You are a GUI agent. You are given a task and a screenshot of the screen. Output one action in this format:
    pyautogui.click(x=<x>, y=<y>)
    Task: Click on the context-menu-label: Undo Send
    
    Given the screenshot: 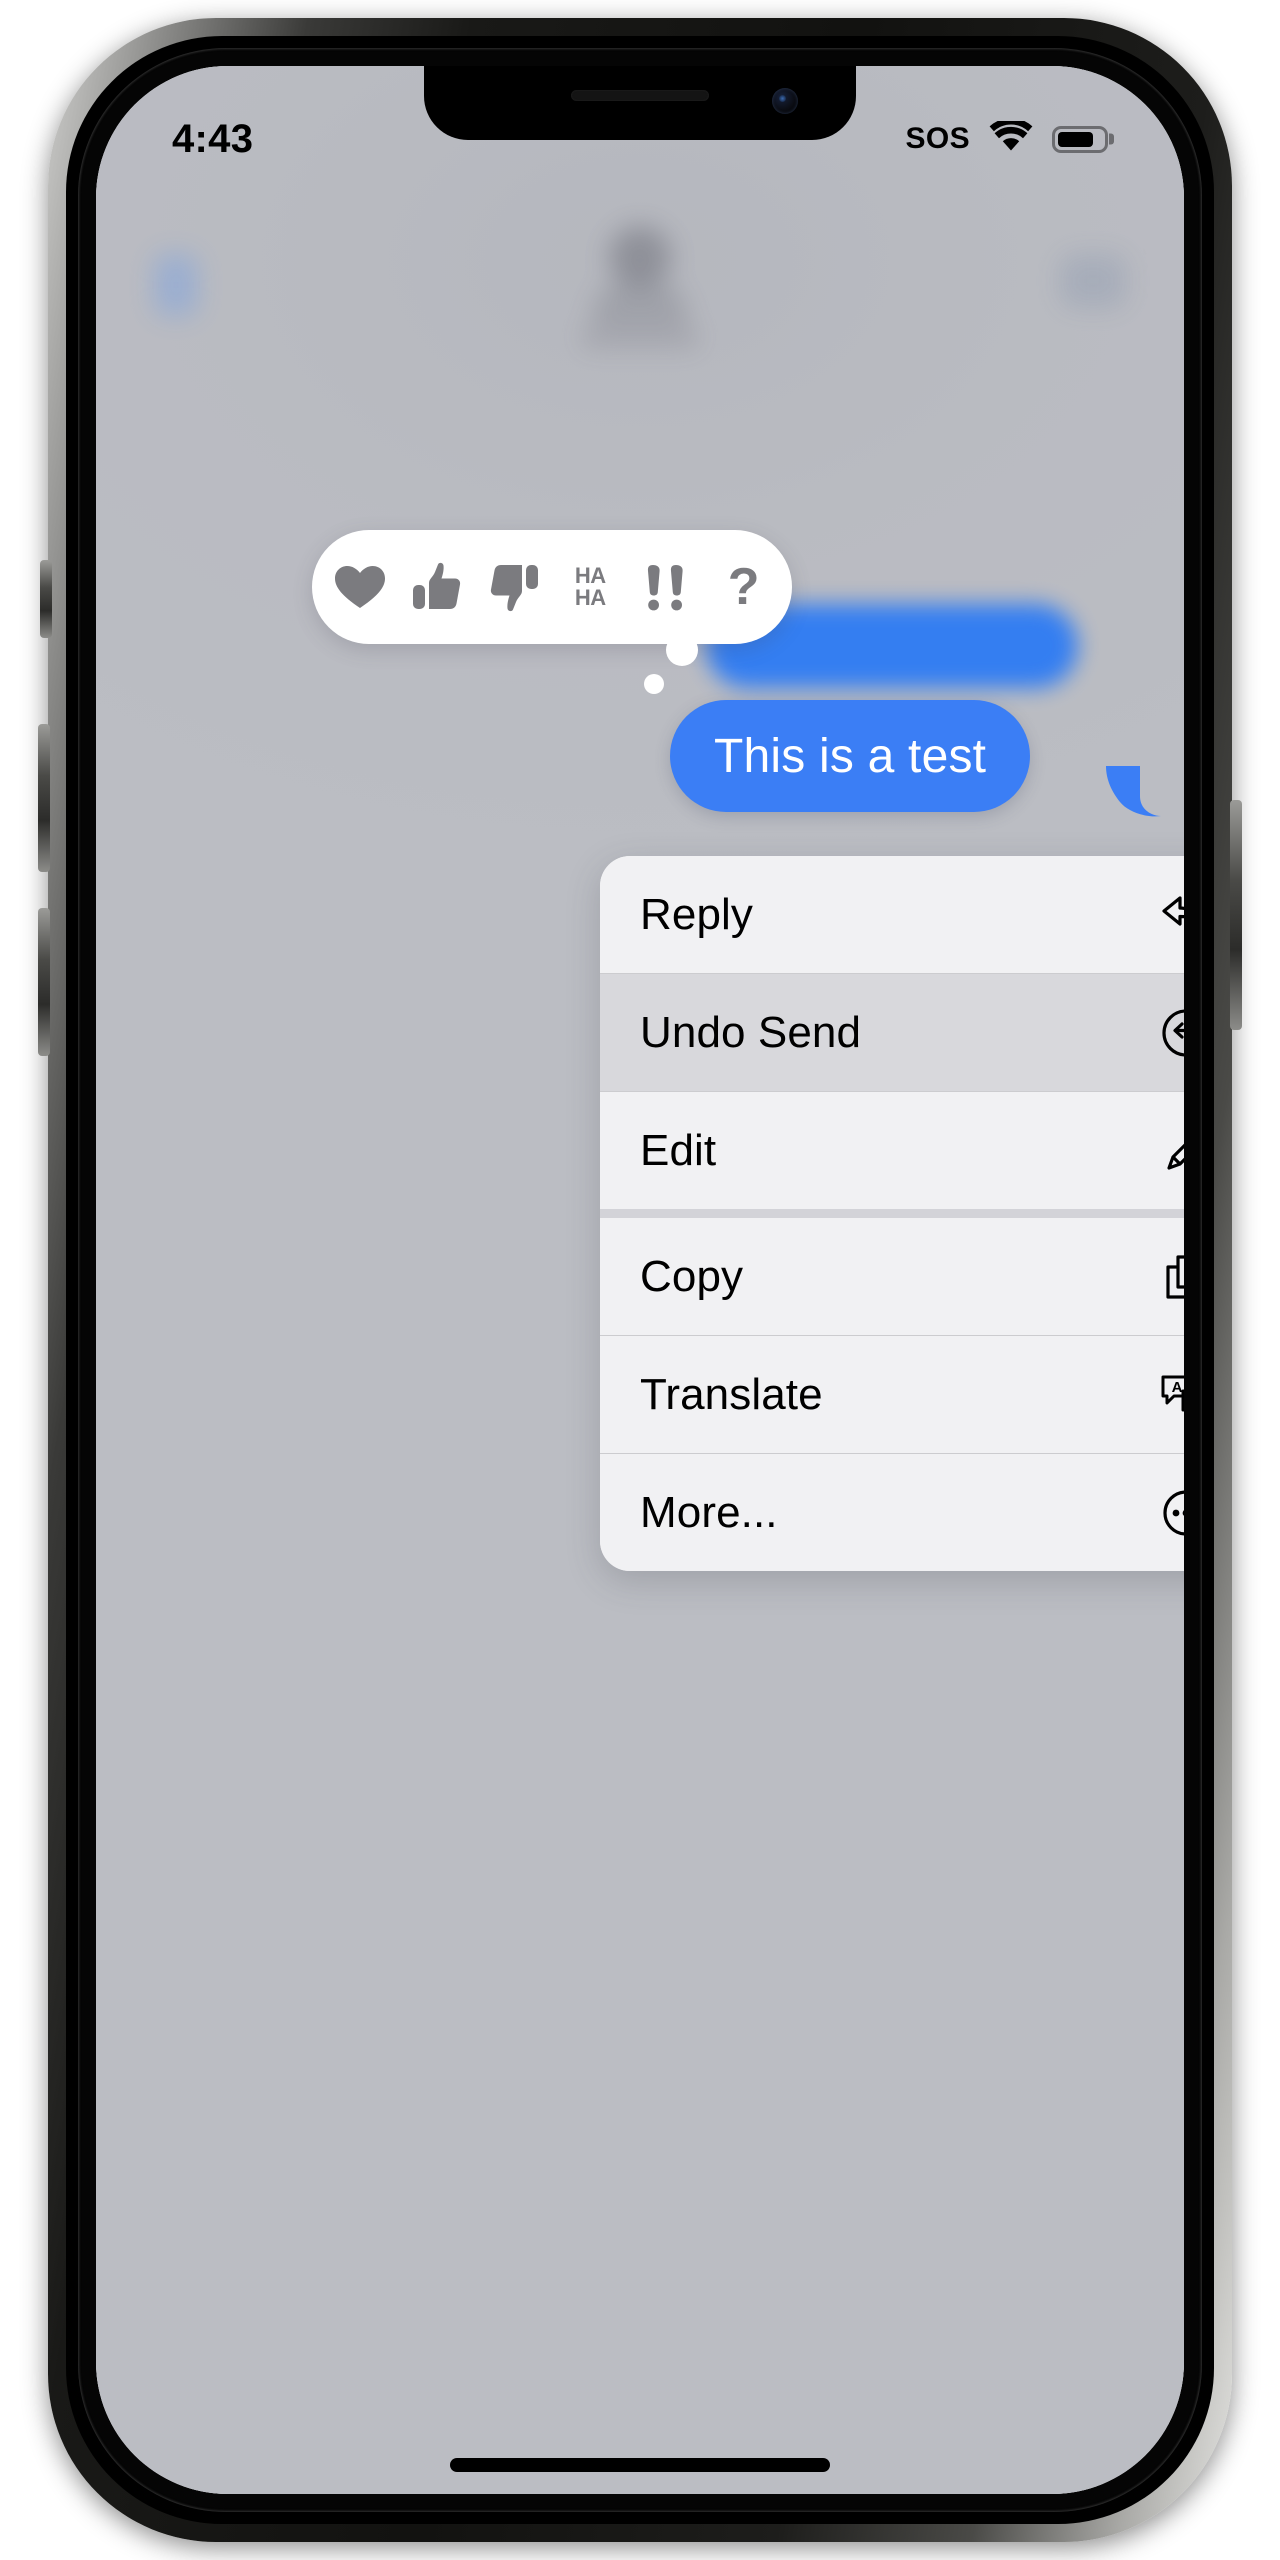 What is the action you would take?
    pyautogui.click(x=751, y=1032)
    